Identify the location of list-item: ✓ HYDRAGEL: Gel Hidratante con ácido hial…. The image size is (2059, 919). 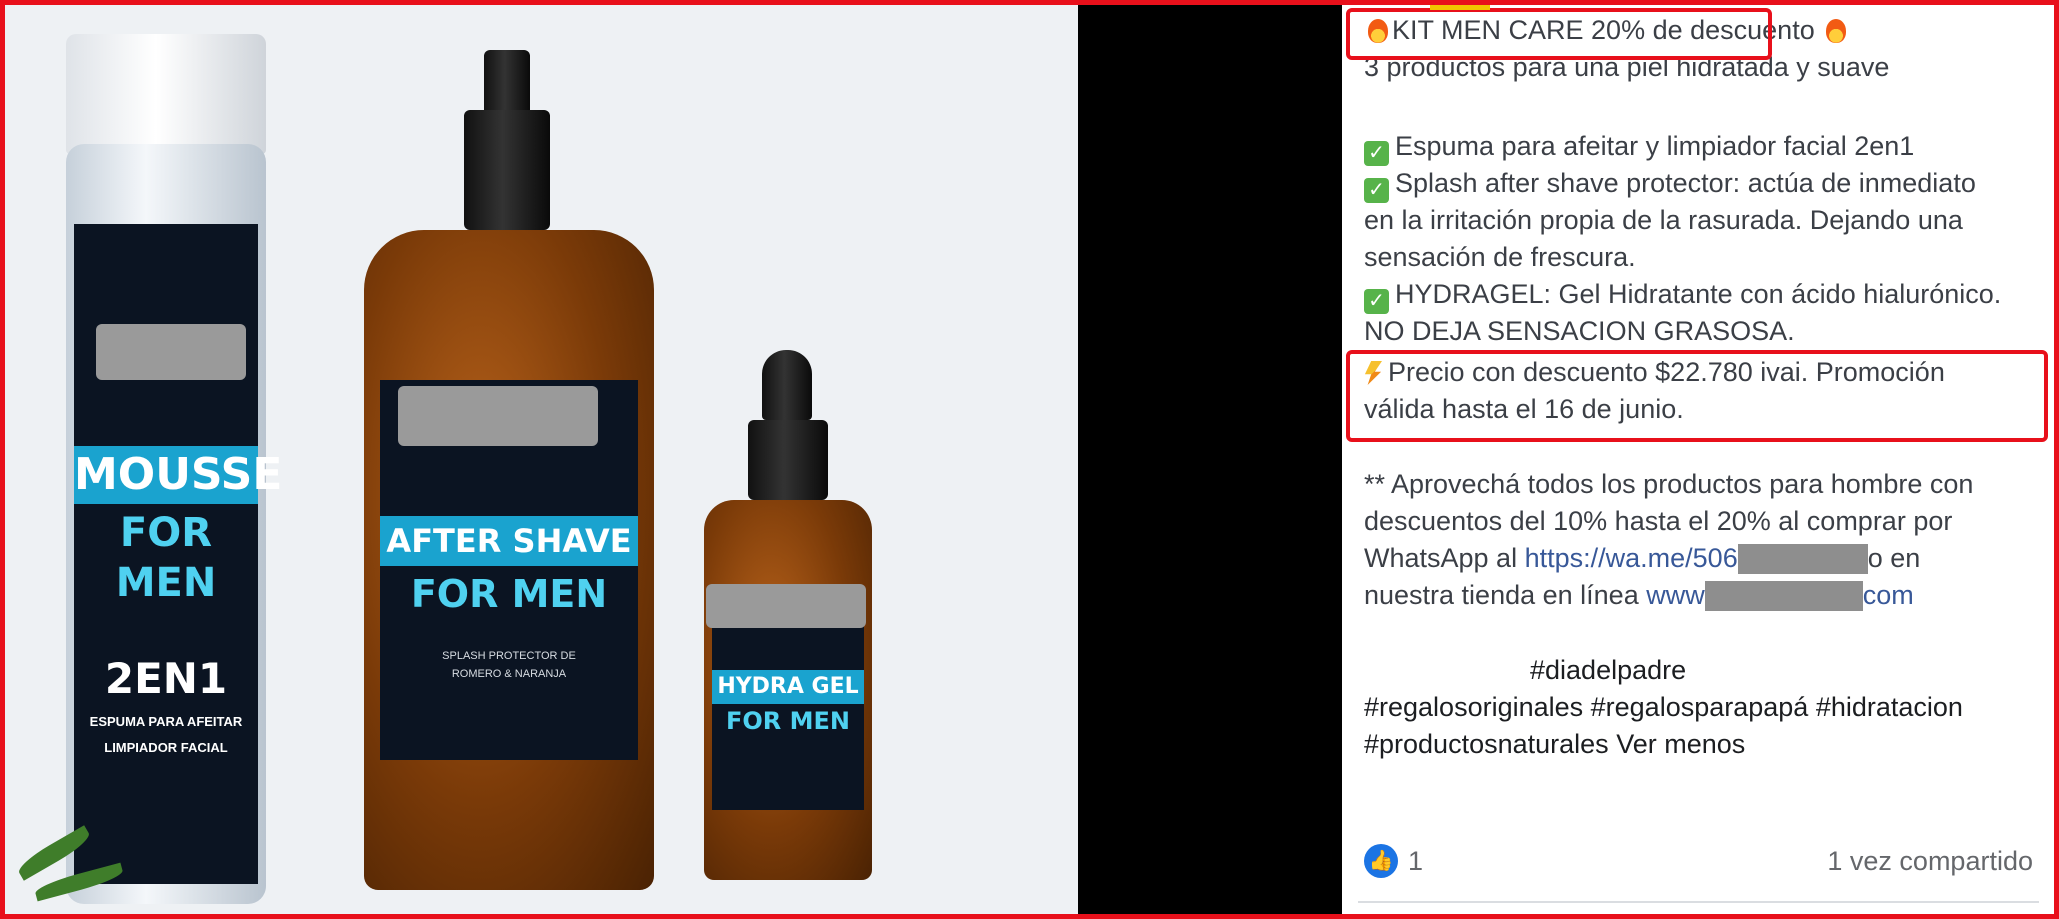
(1682, 295).